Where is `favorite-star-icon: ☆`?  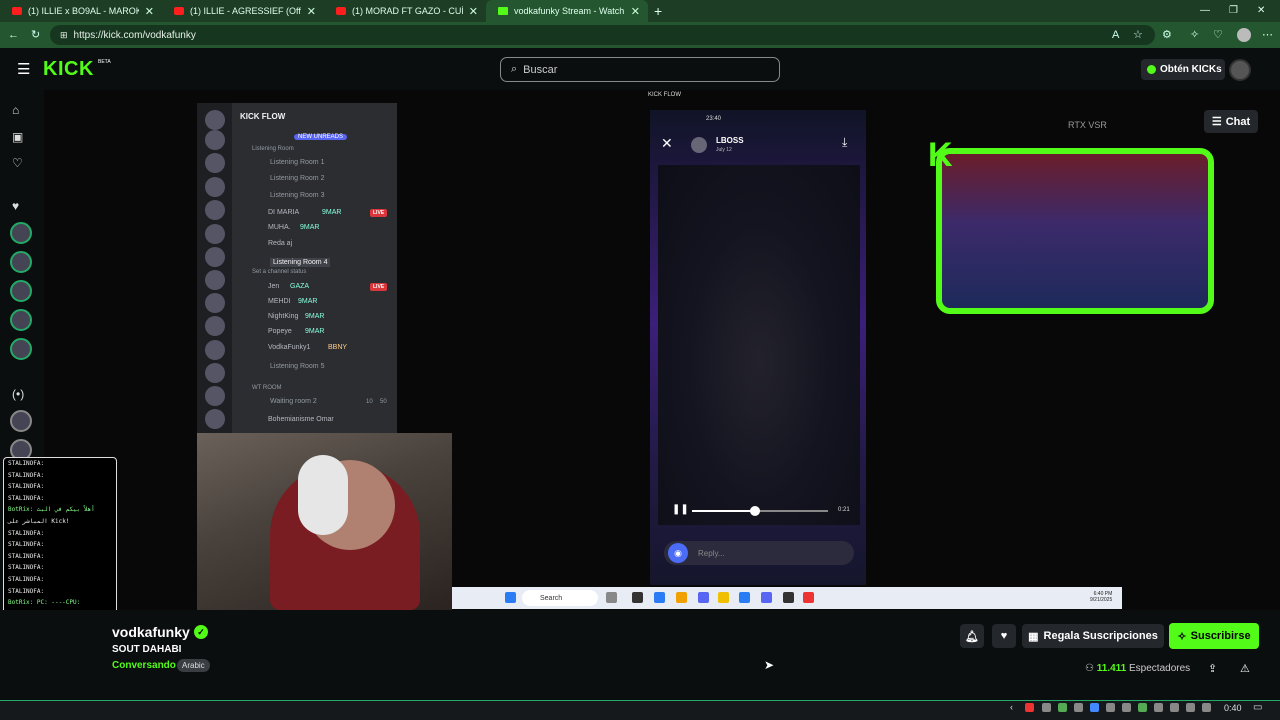 favorite-star-icon: ☆ is located at coordinates (1138, 35).